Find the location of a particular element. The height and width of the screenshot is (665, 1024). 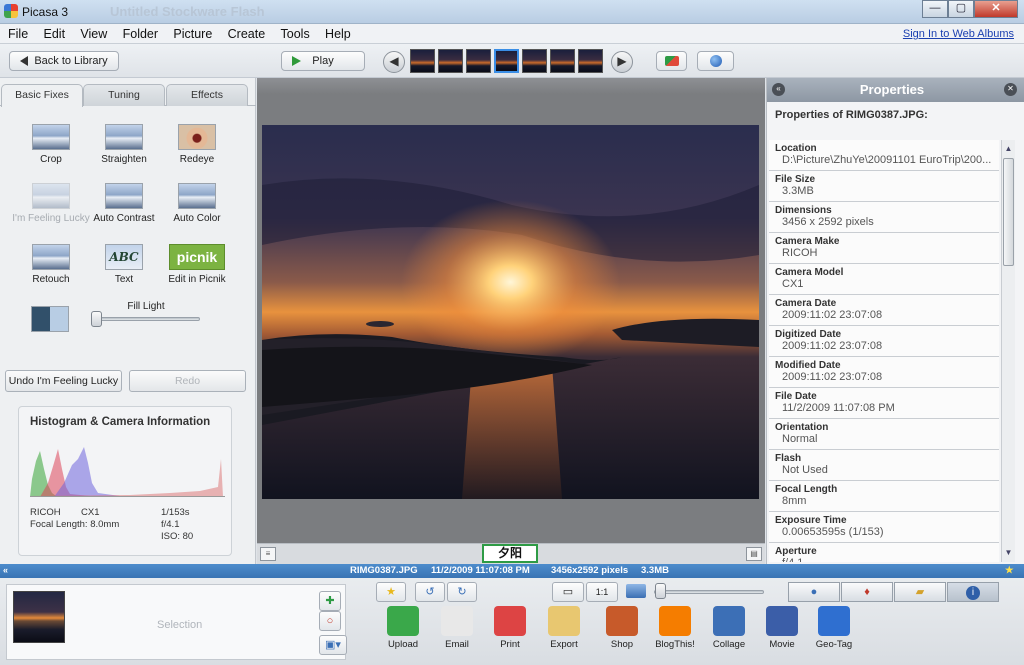

status-size: 3.3MB is located at coordinates (655, 570).